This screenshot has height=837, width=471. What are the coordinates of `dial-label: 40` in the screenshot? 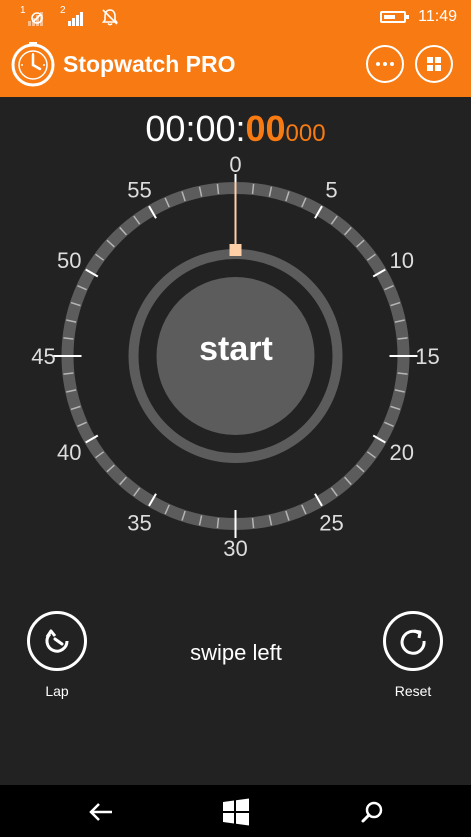 It's located at (69, 452).